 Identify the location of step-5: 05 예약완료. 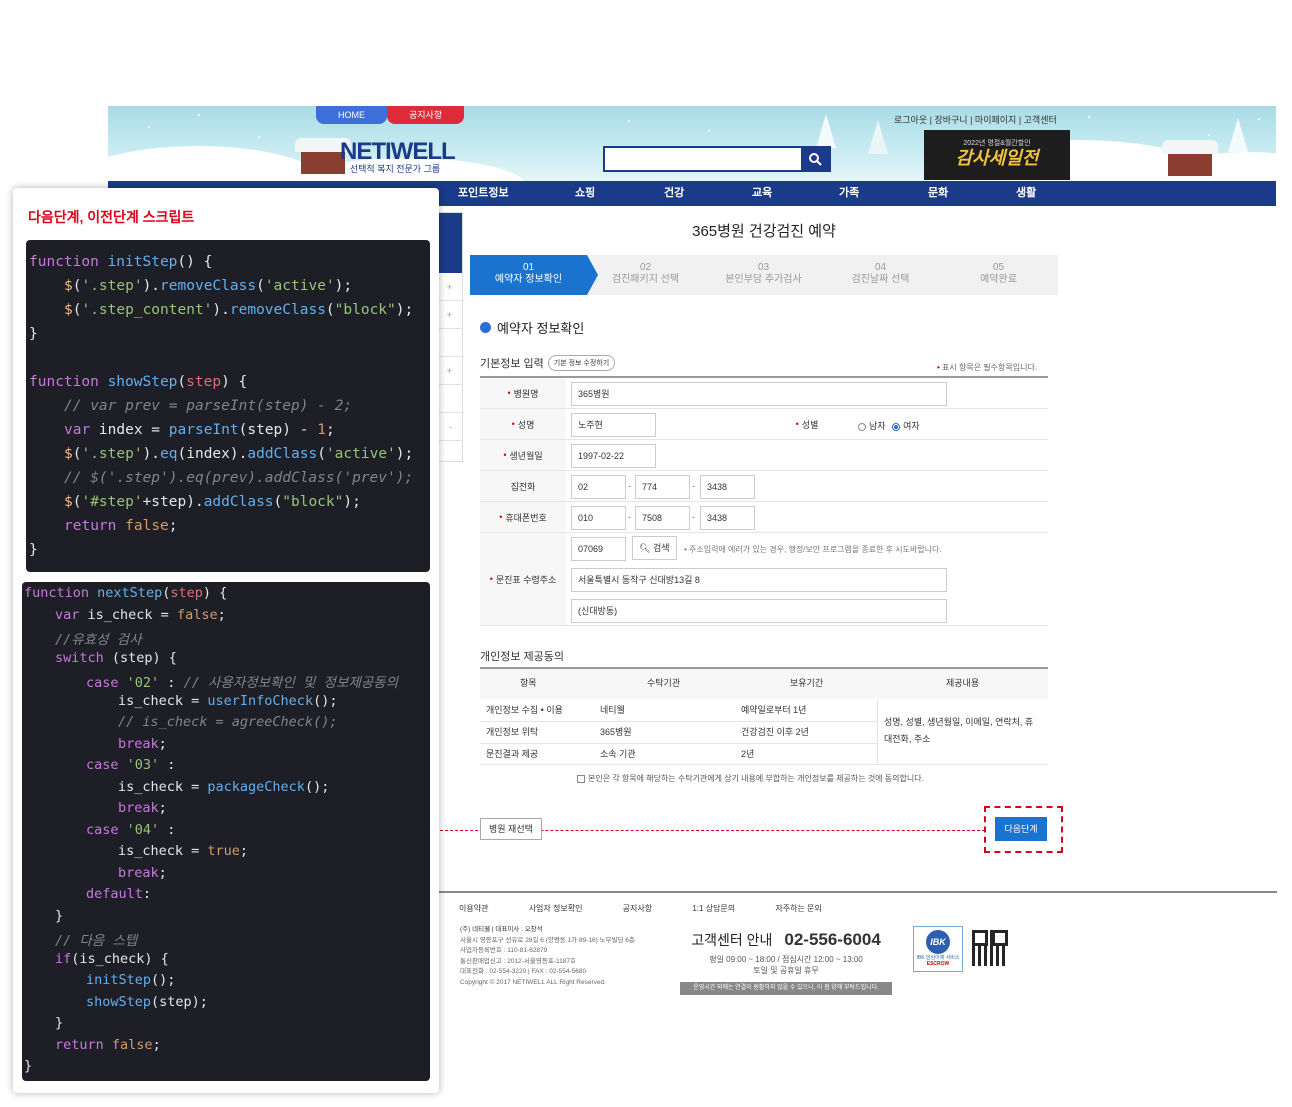
(998, 275).